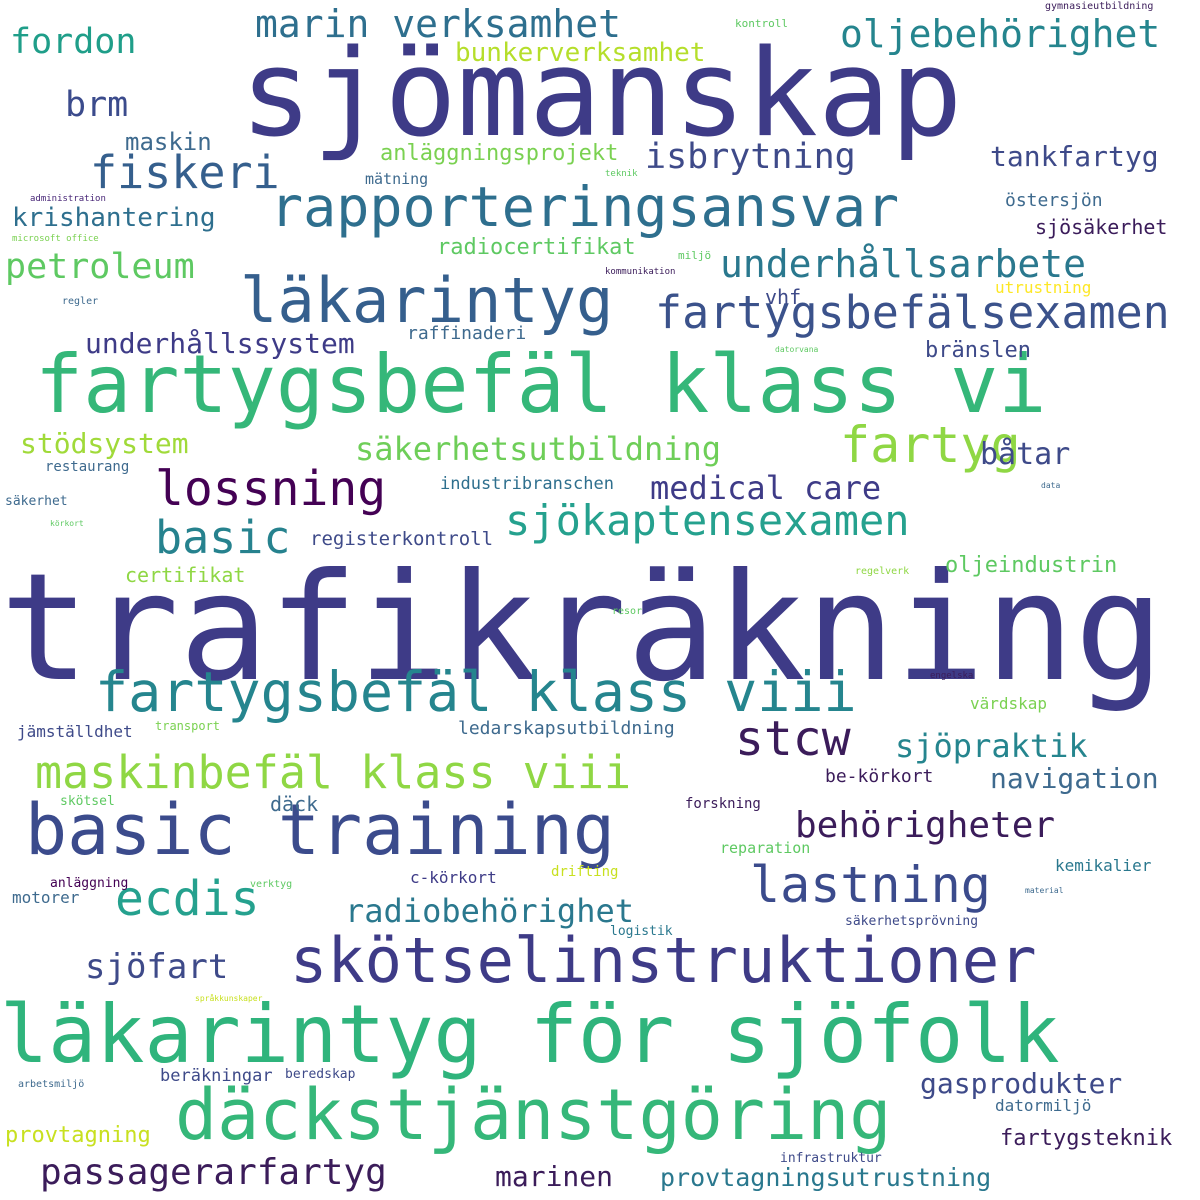 The width and height of the screenshot is (1200, 1200). Describe the element at coordinates (78, 1135) in the screenshot. I see `cloud-word: provtagning` at that location.